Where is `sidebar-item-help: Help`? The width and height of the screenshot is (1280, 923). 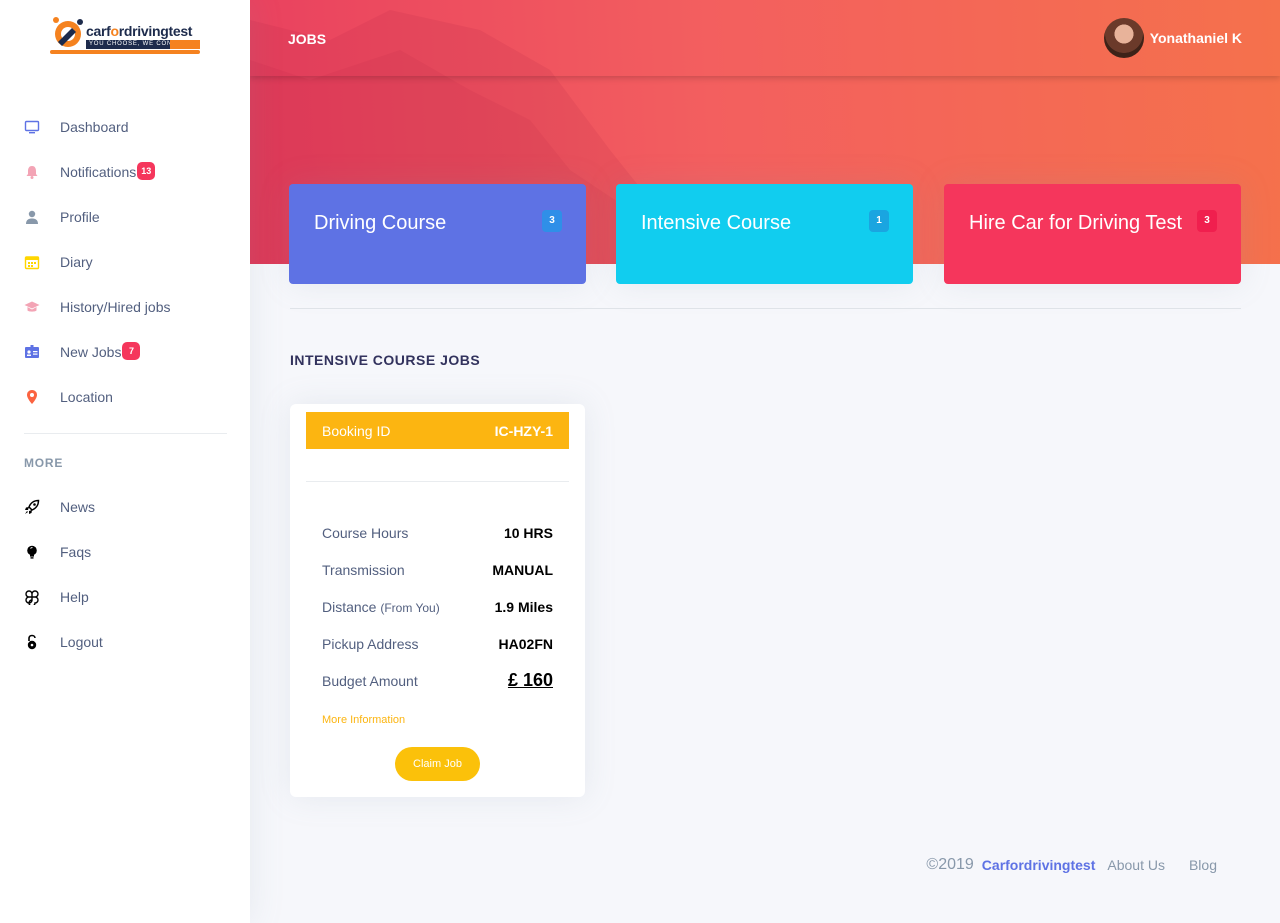
sidebar-item-help: Help is located at coordinates (125, 596).